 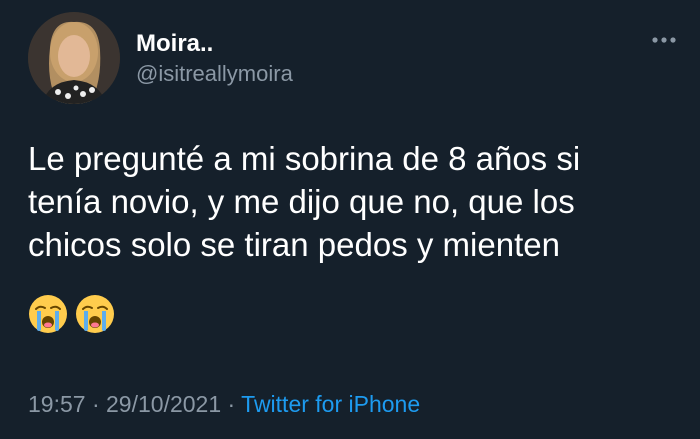 What do you see at coordinates (163, 404) in the screenshot?
I see `tweet-date: 29/10/2021` at bounding box center [163, 404].